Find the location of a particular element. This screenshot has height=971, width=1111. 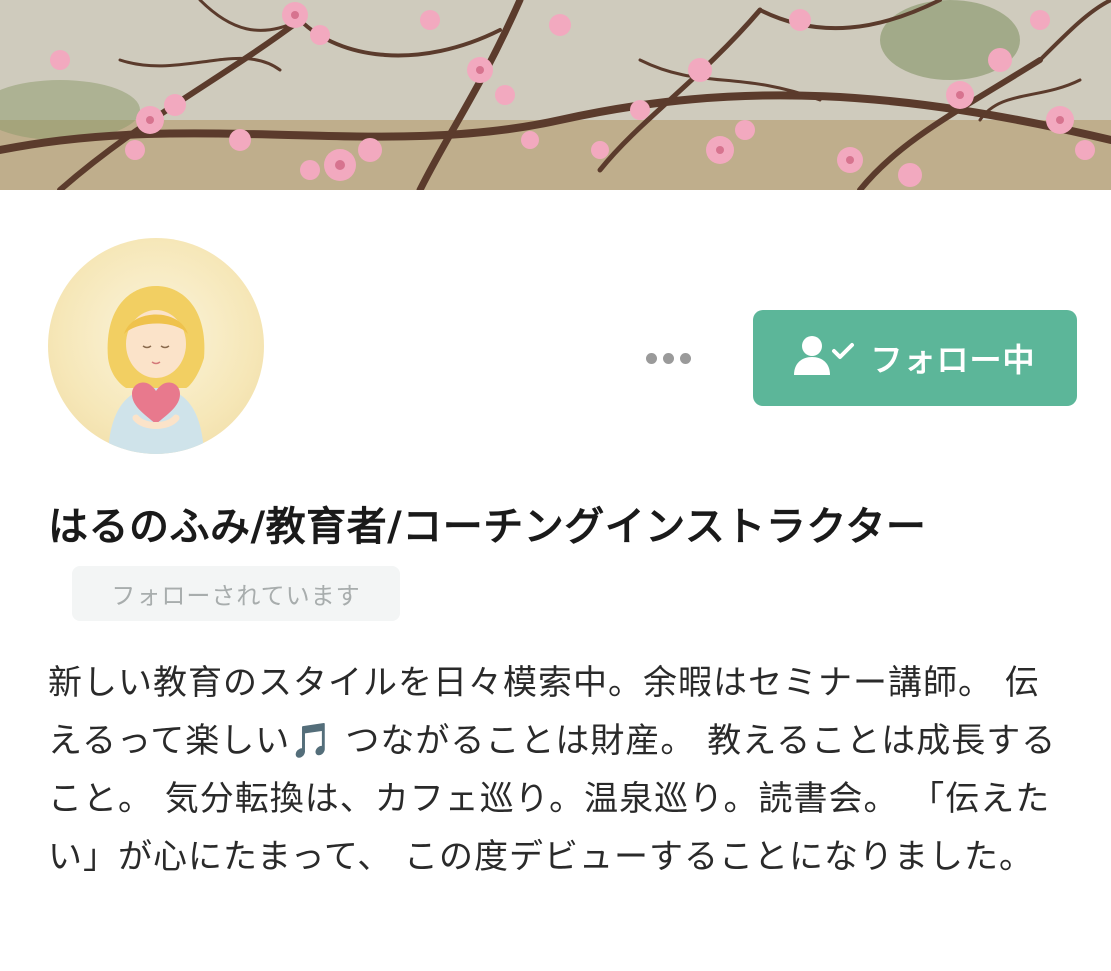

following-button-label: フォロー中 is located at coordinates (953, 360).